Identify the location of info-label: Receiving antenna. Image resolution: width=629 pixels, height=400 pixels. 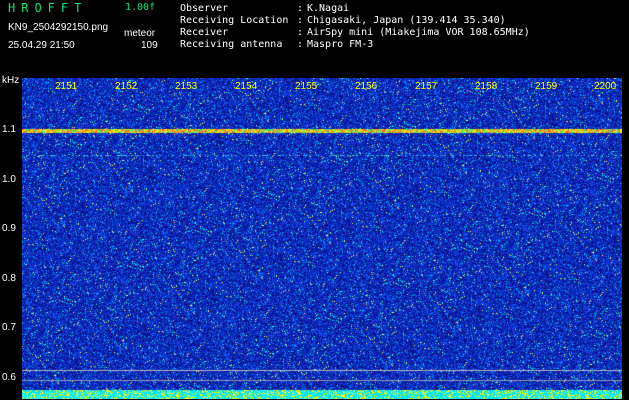
(231, 44).